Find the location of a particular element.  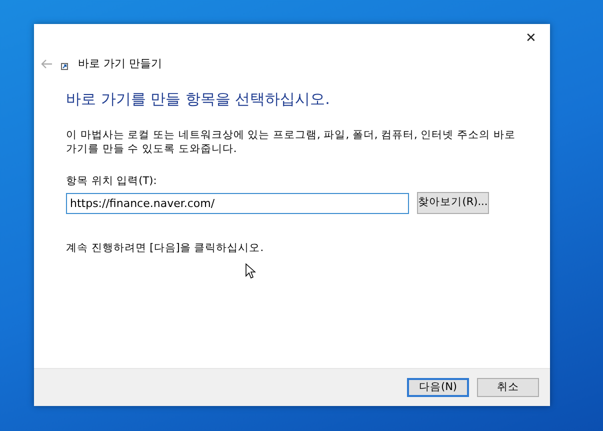

back-arrow-icon is located at coordinates (47, 64).